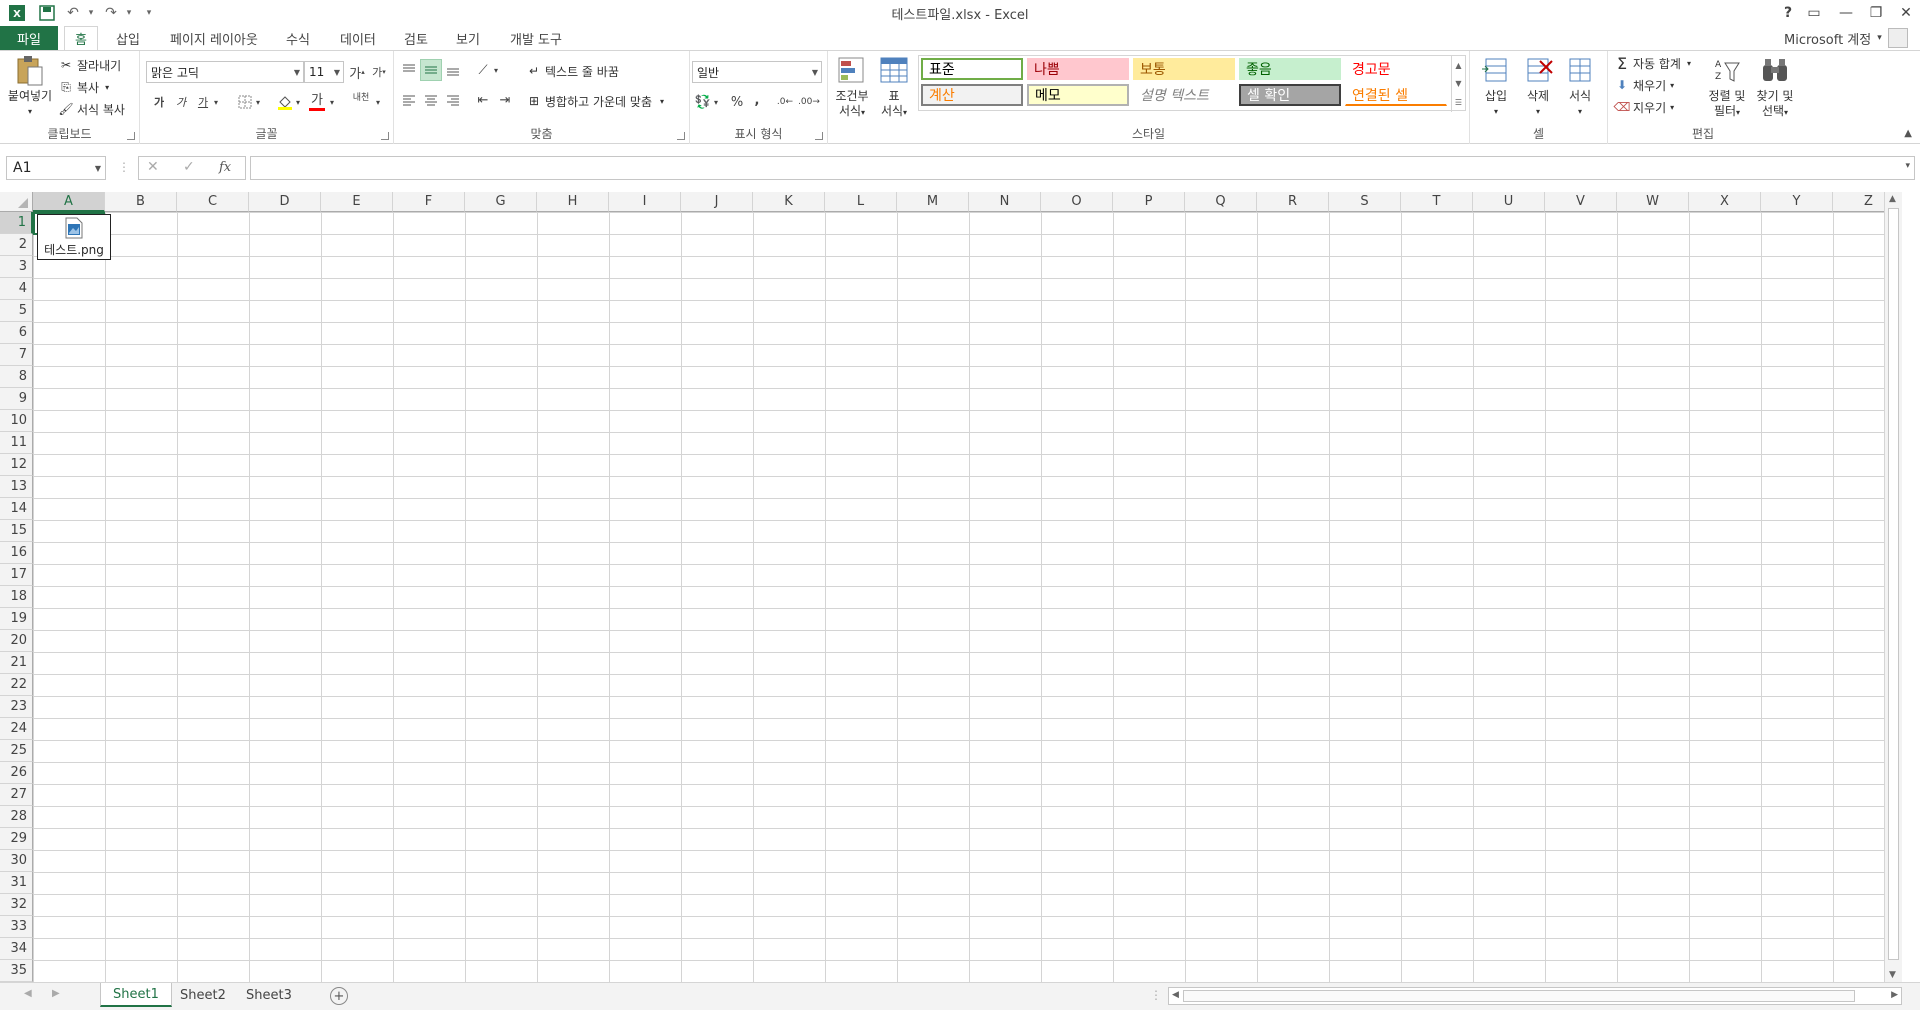 This screenshot has height=1010, width=1920. What do you see at coordinates (1581, 202) in the screenshot?
I see `column-header-v: V` at bounding box center [1581, 202].